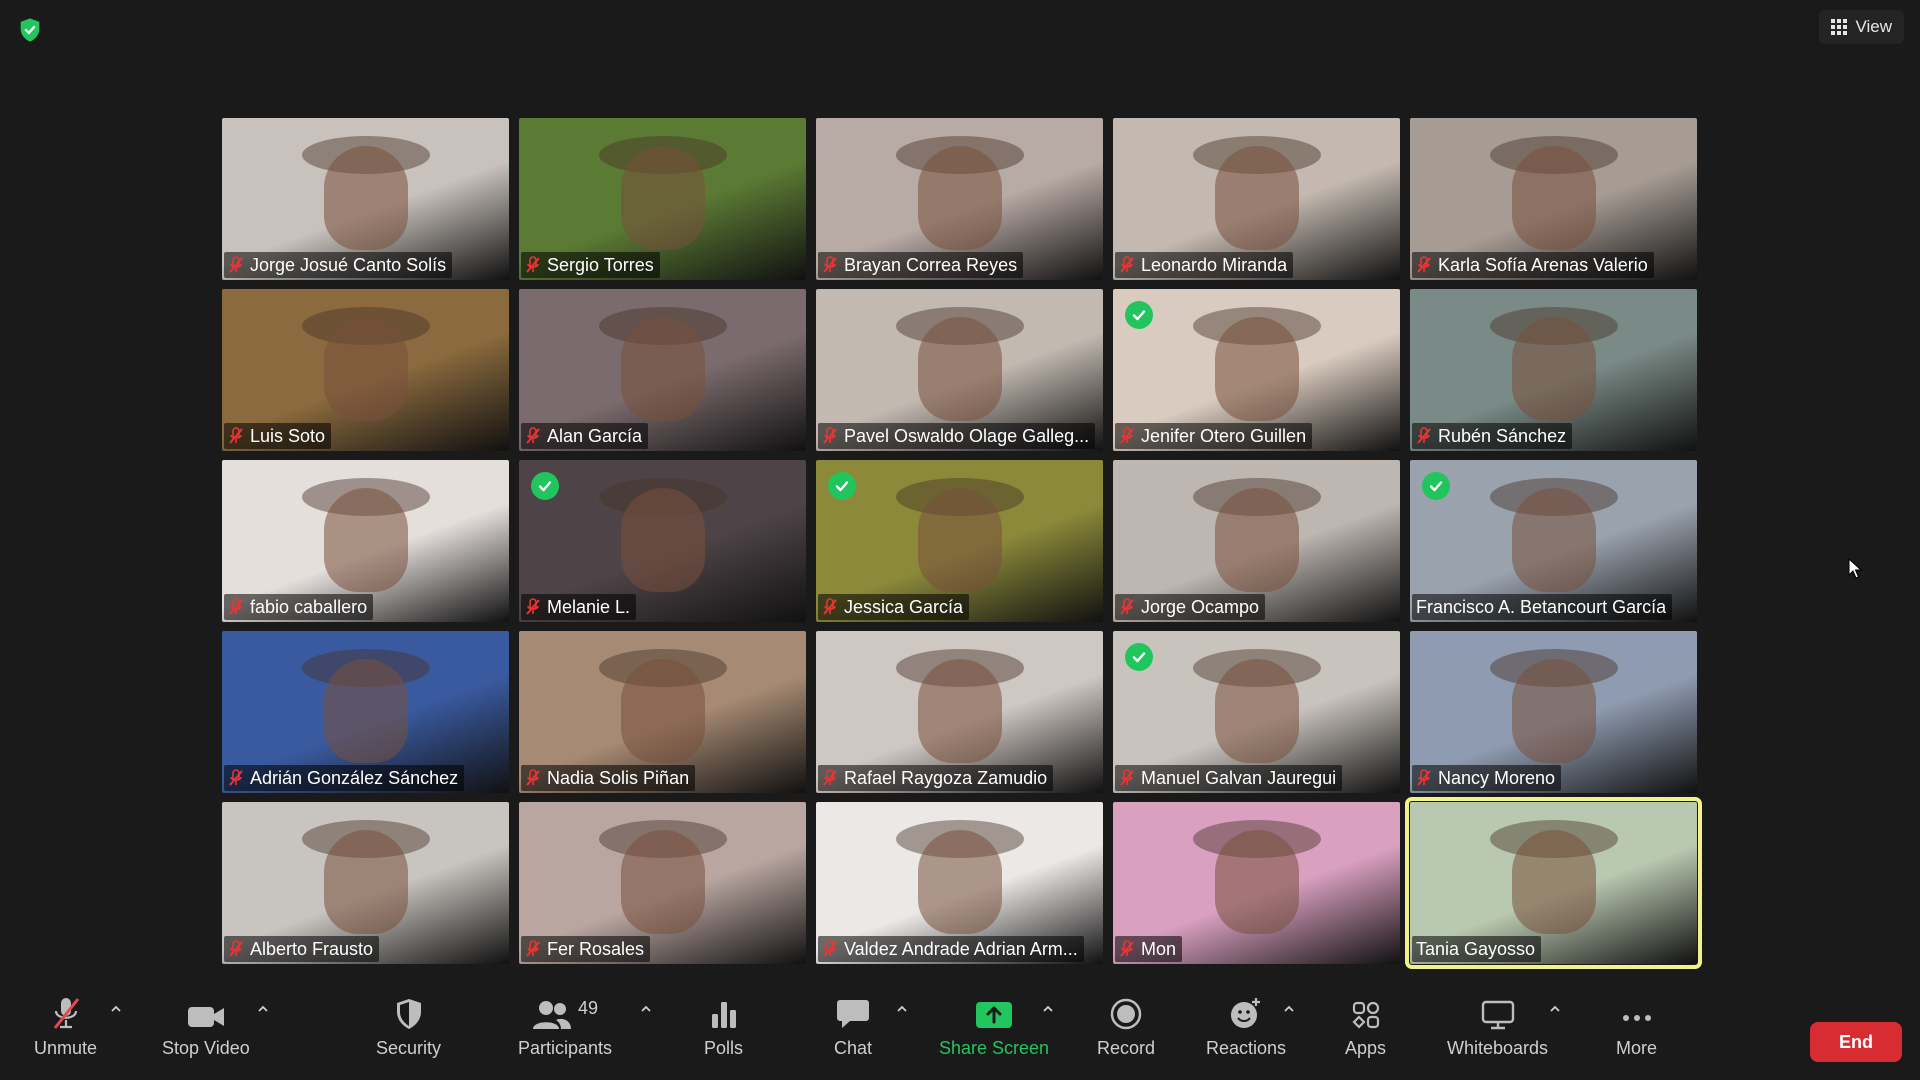 The height and width of the screenshot is (1080, 1920). What do you see at coordinates (1214, 264) in the screenshot?
I see `participant-name: Leonardo Miranda` at bounding box center [1214, 264].